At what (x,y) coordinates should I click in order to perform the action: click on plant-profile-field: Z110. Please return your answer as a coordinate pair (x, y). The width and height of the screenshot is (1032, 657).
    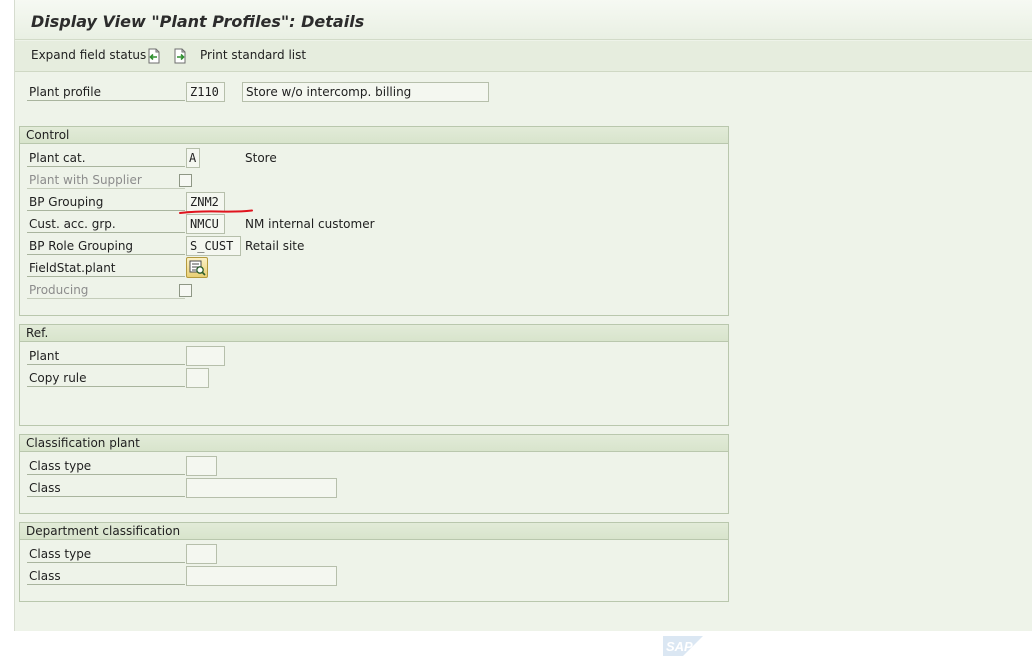
    Looking at the image, I should click on (205, 92).